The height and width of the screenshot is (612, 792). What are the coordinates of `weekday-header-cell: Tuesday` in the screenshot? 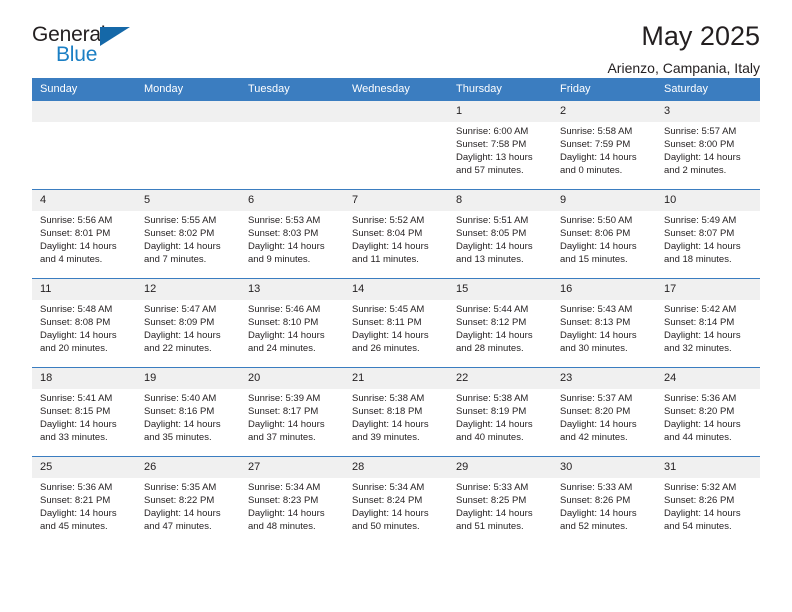 It's located at (292, 89).